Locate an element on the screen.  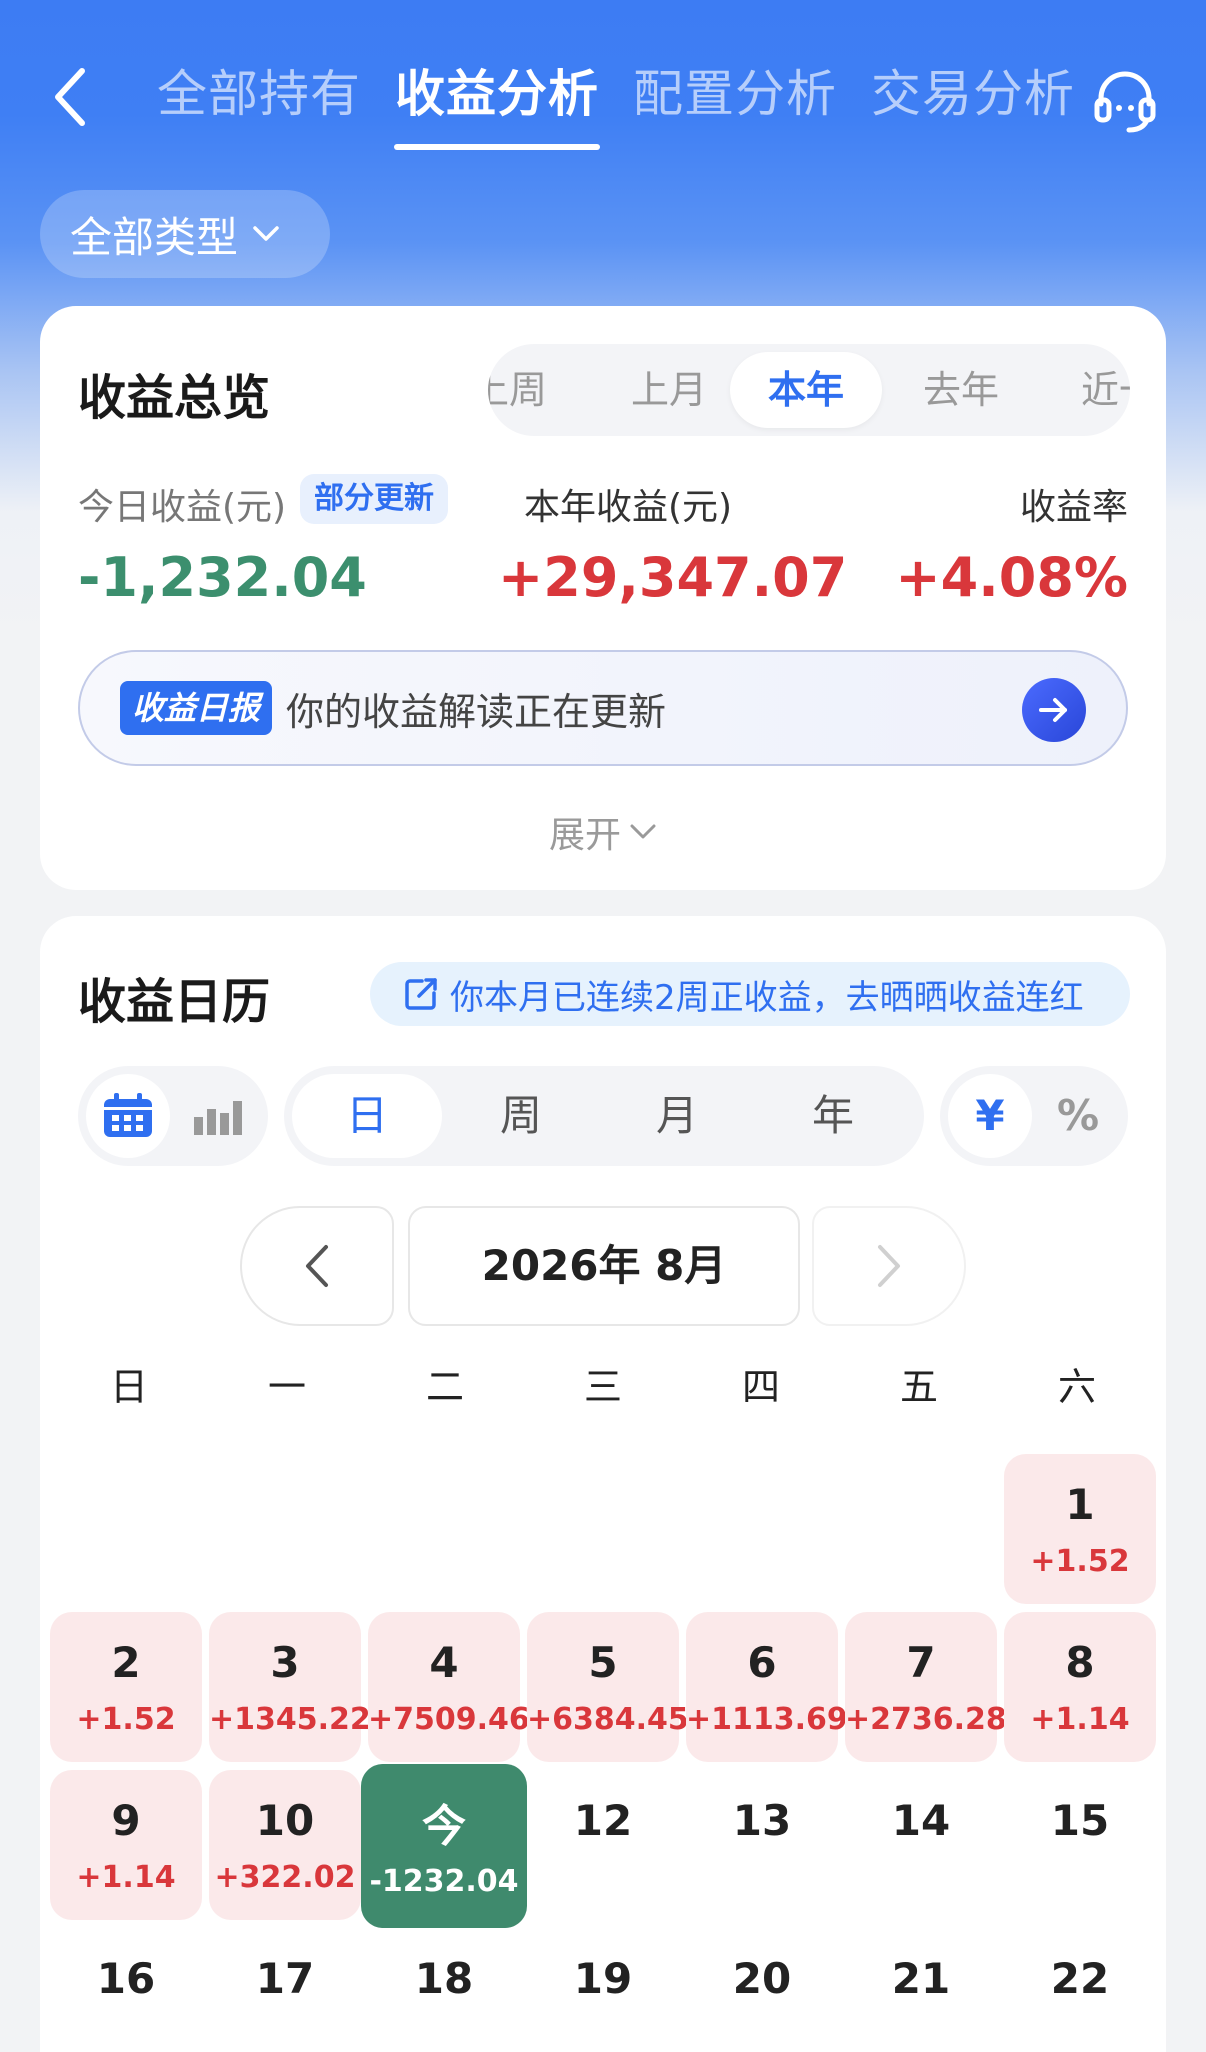
next-month-button is located at coordinates (889, 1266).